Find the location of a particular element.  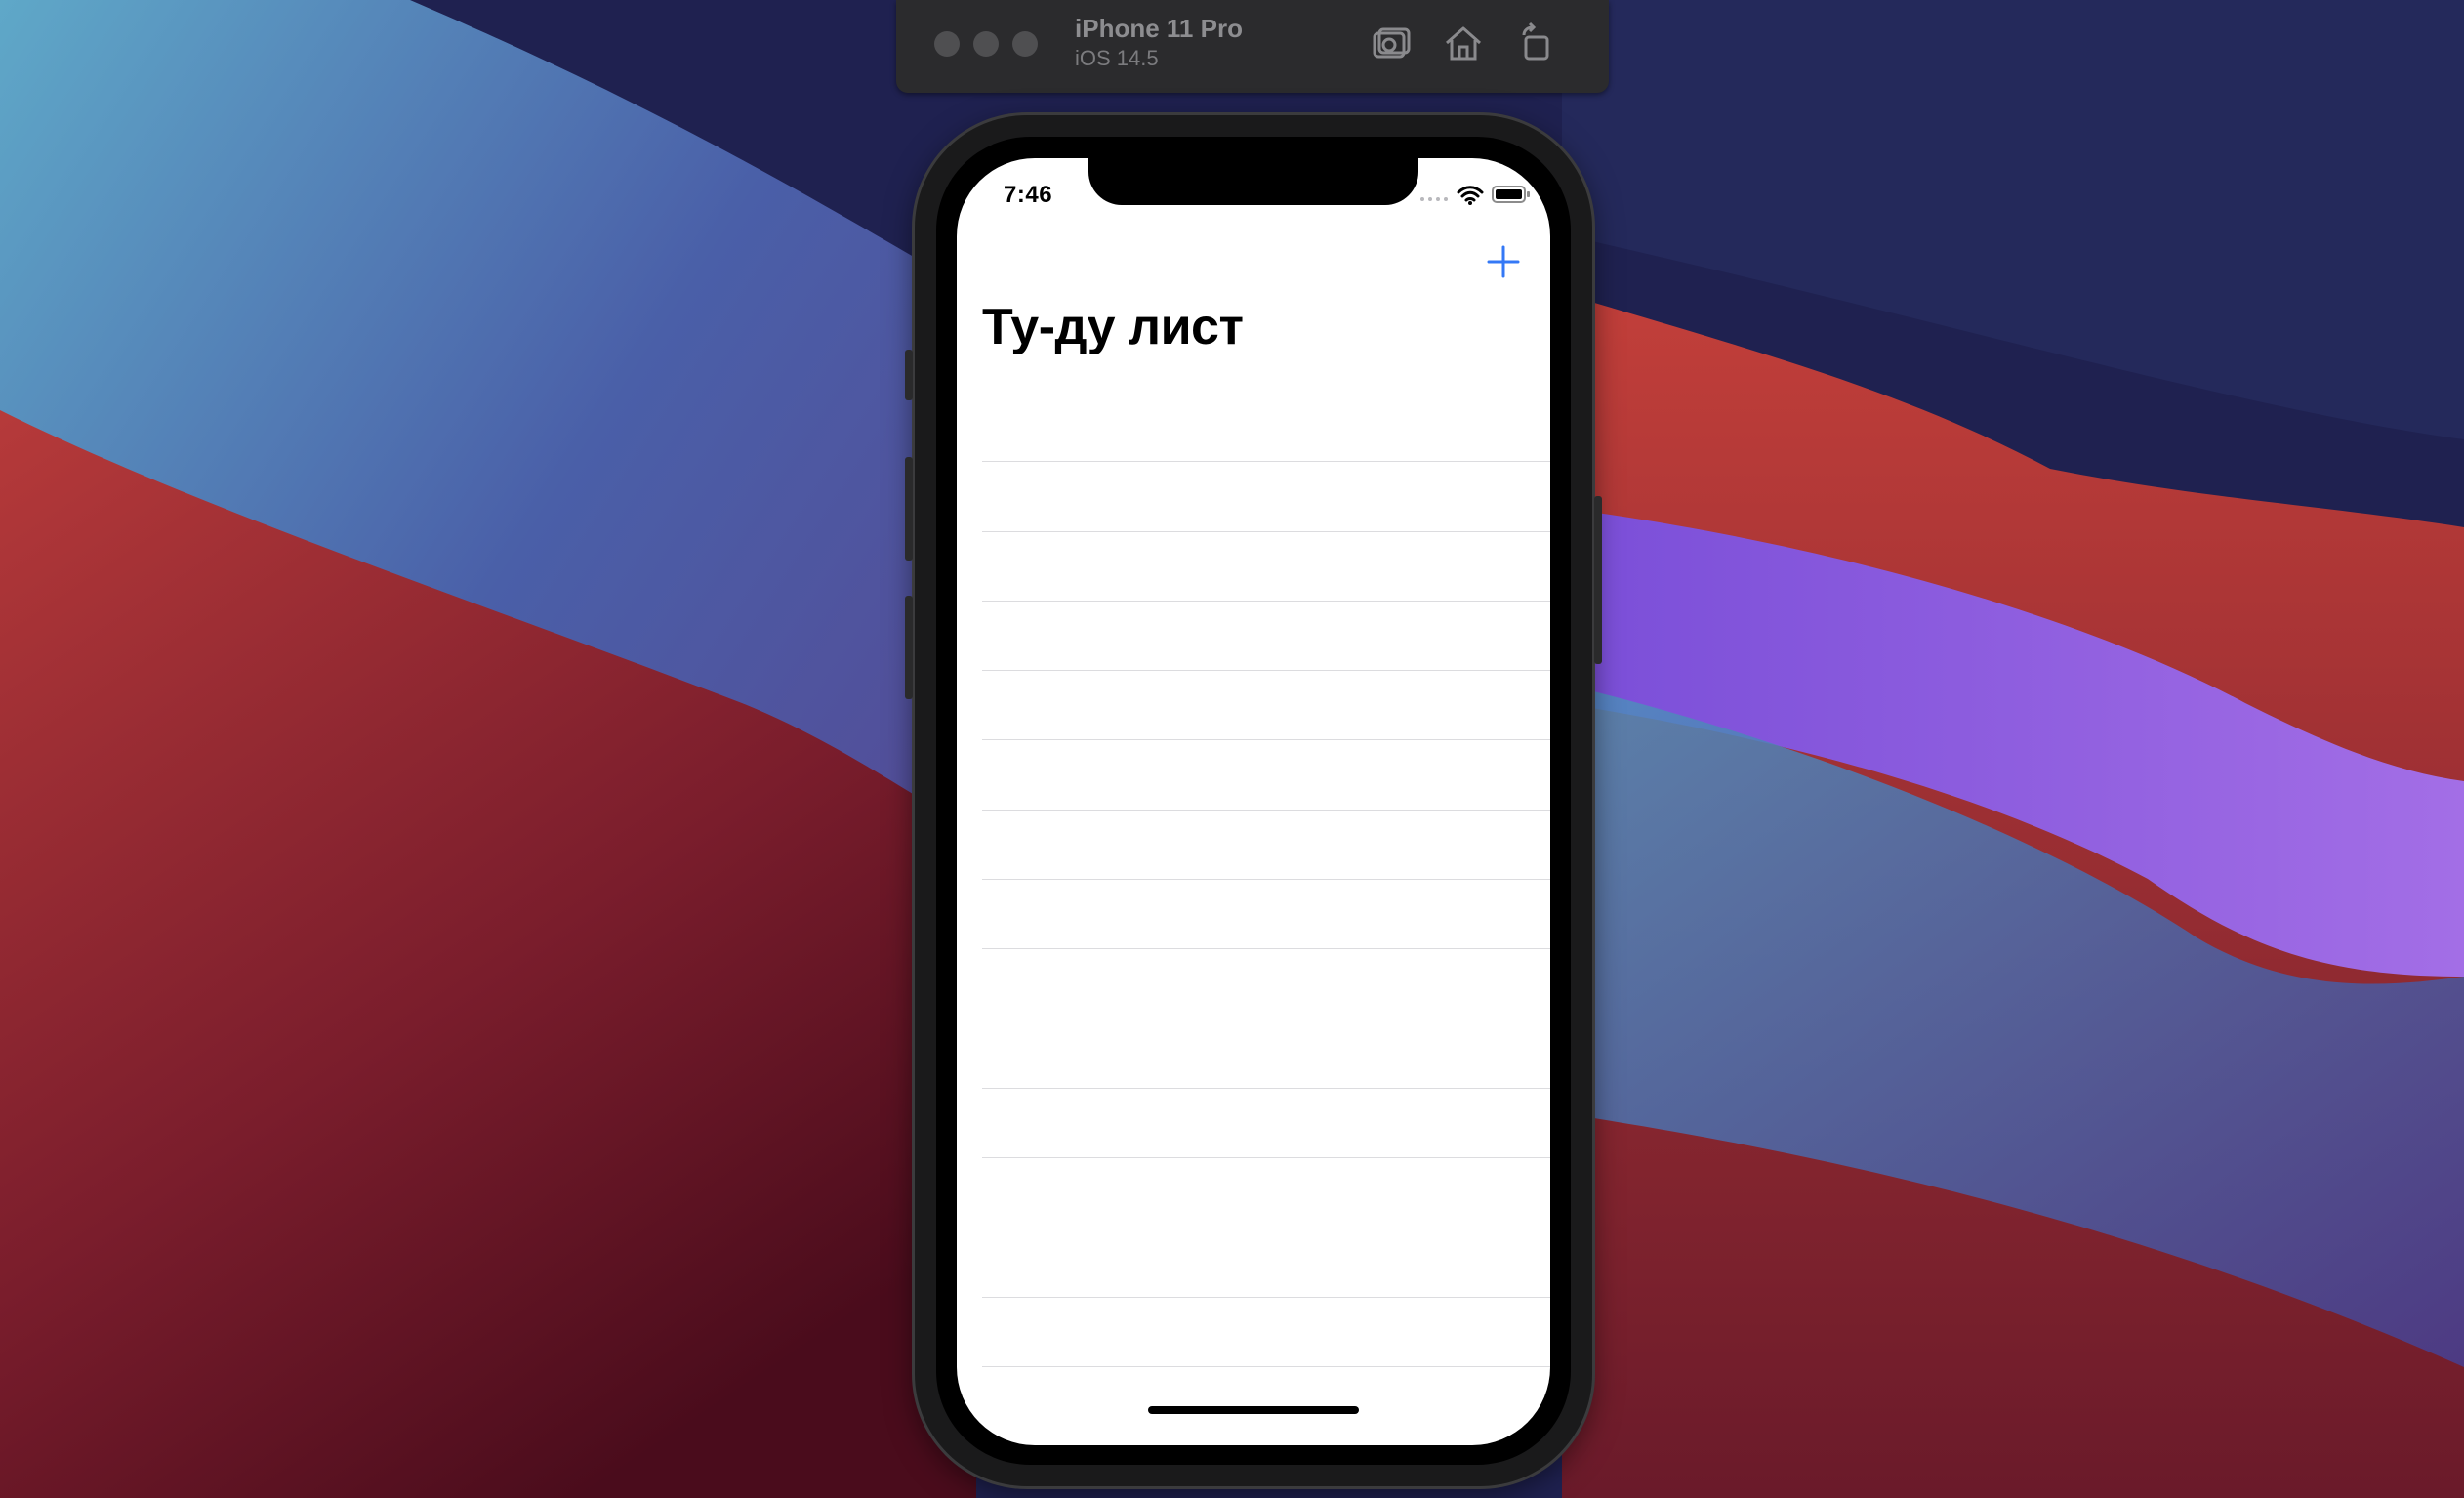

status-time: 7:46 is located at coordinates (1028, 195).